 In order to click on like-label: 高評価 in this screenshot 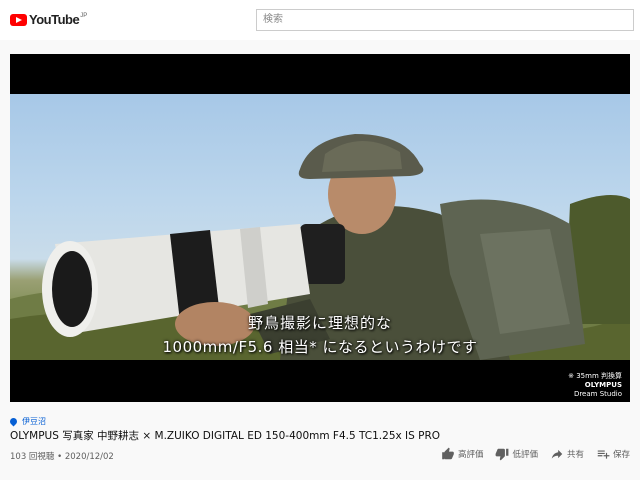, I will do `click(470, 455)`.